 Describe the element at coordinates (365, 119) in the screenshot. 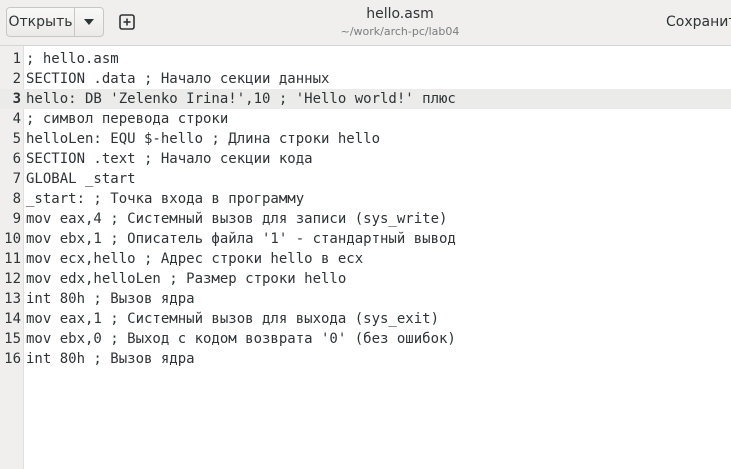

I see `code-line: 4 ; символ перевода строки` at that location.